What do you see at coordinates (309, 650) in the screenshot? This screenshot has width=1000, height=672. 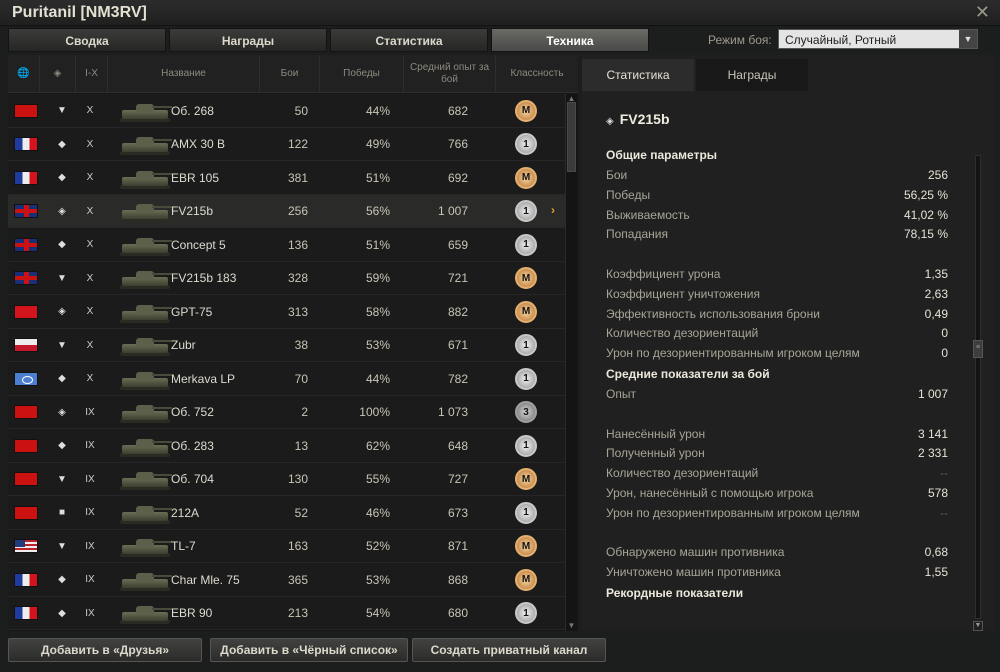 I see `add-blacklist-button: Добавить в «Чёрный список»` at bounding box center [309, 650].